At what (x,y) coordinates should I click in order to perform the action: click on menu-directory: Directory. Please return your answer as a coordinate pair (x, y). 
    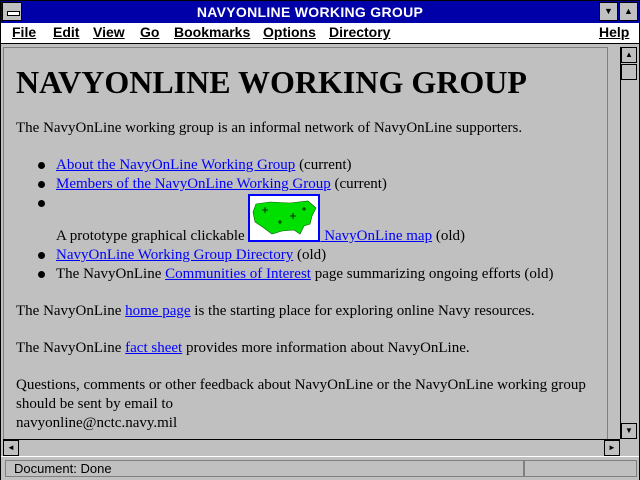
    Looking at the image, I should click on (359, 32).